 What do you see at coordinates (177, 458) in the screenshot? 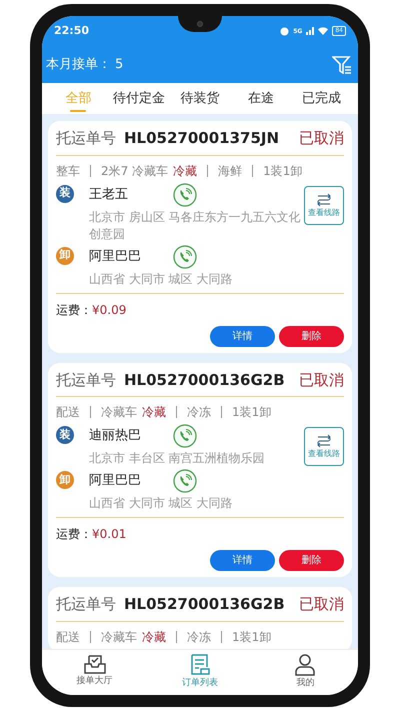
I see `stop-address: 北京市 丰台区 南宫五洲植物乐园` at bounding box center [177, 458].